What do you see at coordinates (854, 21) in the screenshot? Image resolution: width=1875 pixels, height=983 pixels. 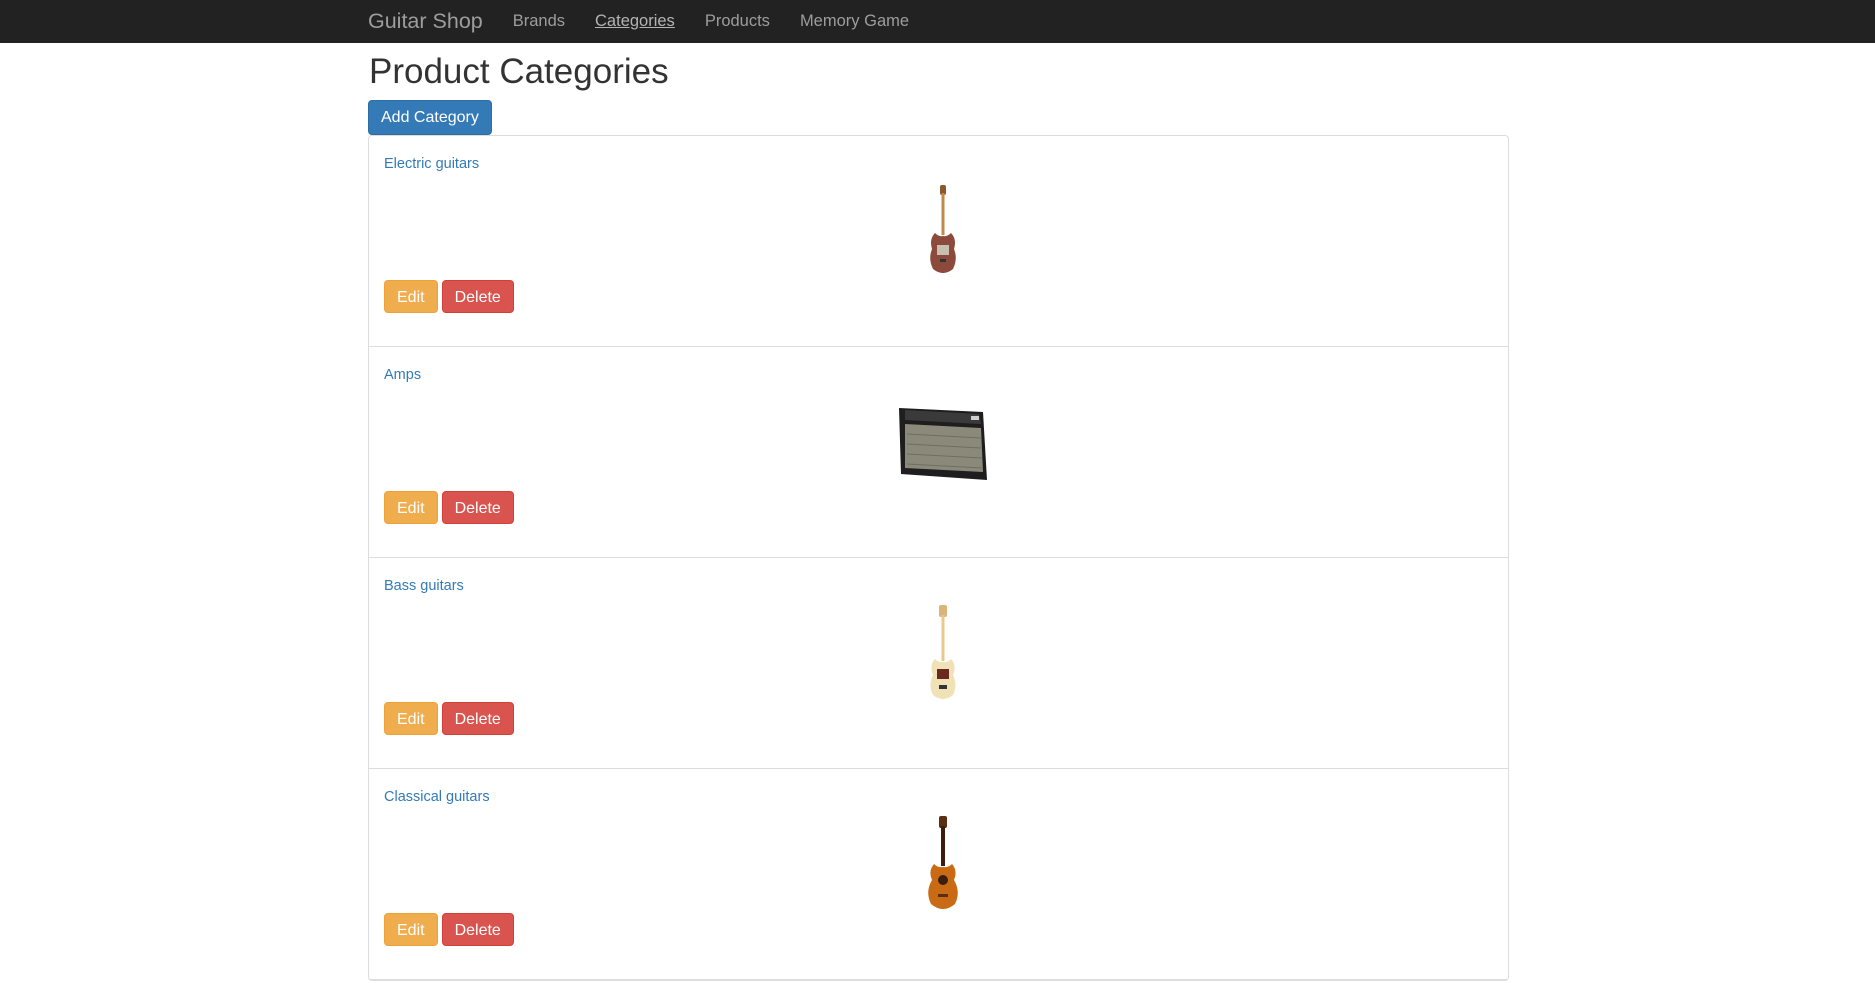 I see `nav-link-memory-game: Memory Game` at bounding box center [854, 21].